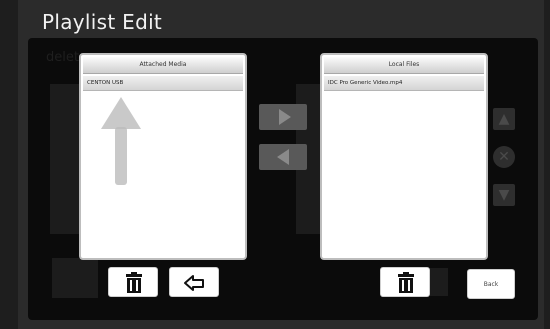  What do you see at coordinates (163, 65) in the screenshot?
I see `attached-media-header: Attached Media` at bounding box center [163, 65].